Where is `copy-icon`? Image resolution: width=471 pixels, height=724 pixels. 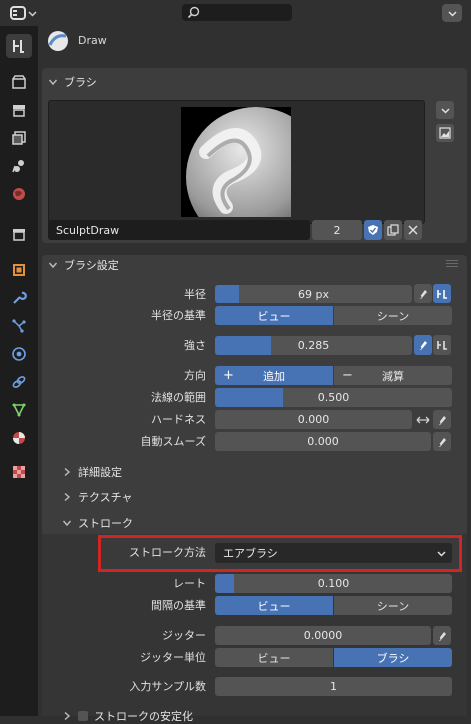 copy-icon is located at coordinates (393, 230).